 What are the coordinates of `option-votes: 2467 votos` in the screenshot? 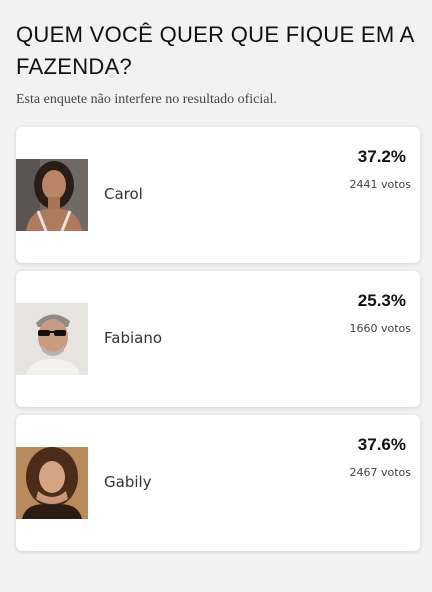 It's located at (380, 472).